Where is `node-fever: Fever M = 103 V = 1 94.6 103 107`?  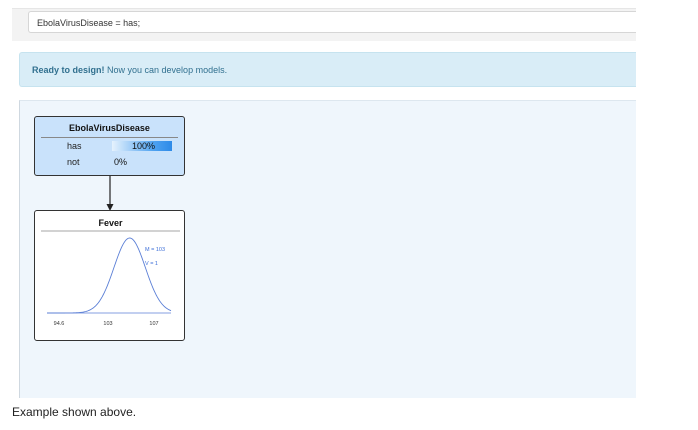
node-fever: Fever M = 103 V = 1 94.6 103 107 is located at coordinates (109, 275).